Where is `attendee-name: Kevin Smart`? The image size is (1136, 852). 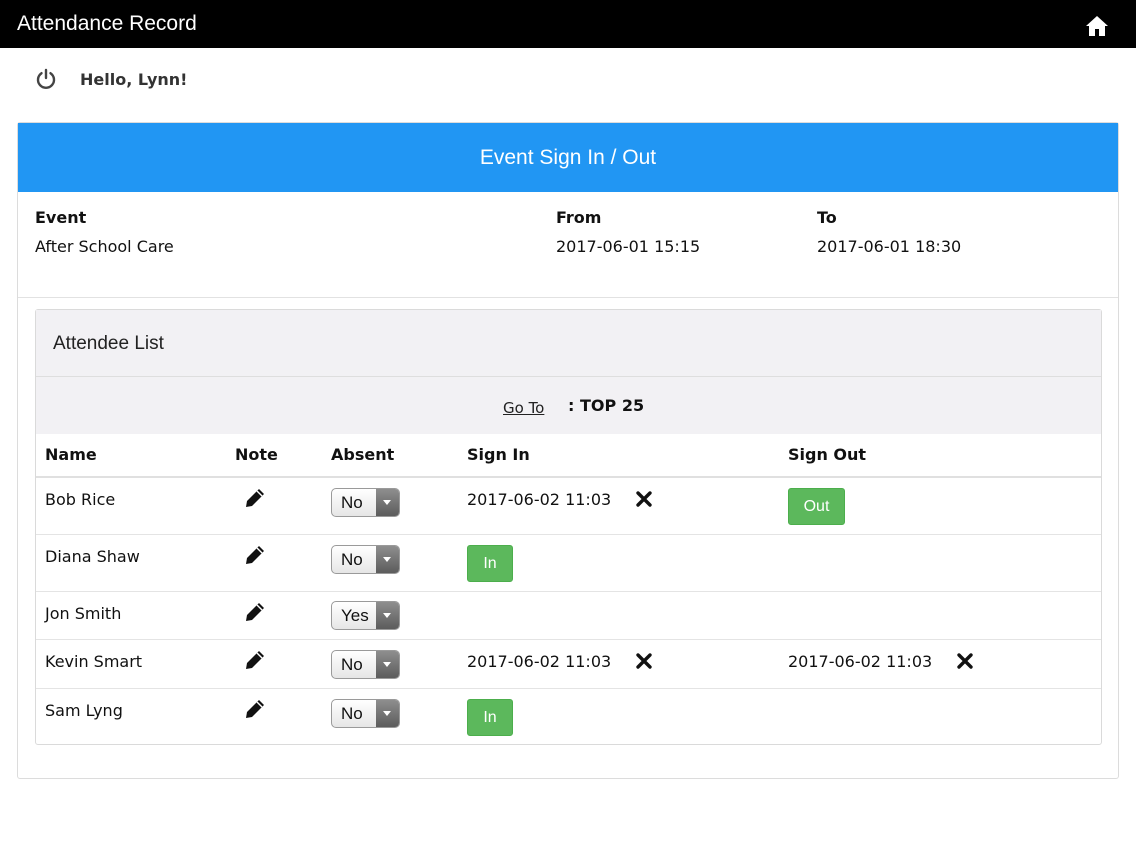
attendee-name: Kevin Smart is located at coordinates (94, 661).